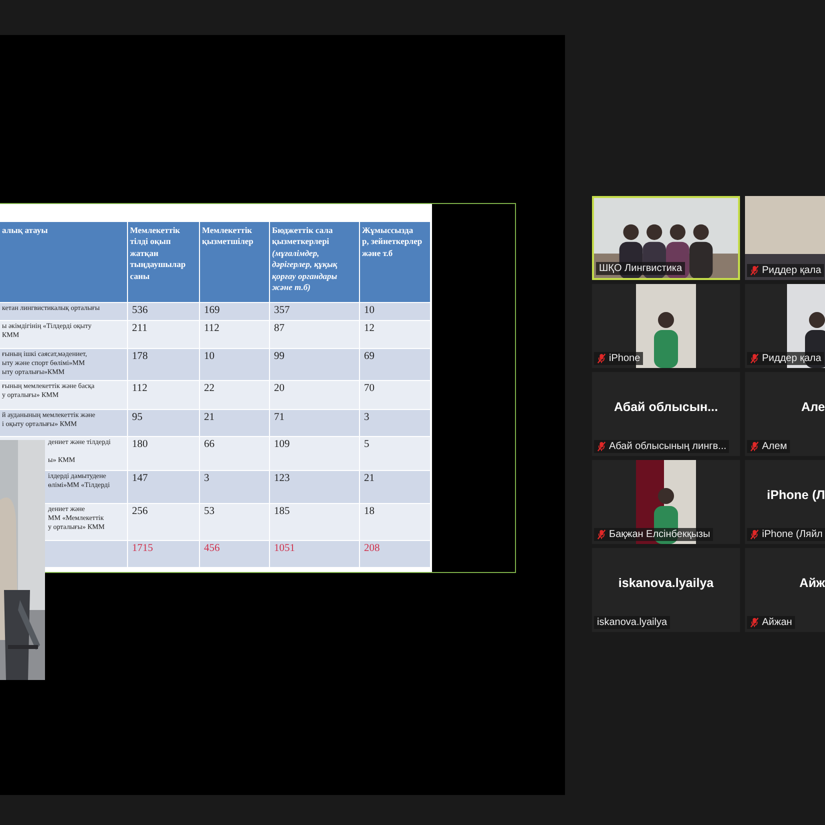  I want to click on table-cell: 87, so click(315, 334).